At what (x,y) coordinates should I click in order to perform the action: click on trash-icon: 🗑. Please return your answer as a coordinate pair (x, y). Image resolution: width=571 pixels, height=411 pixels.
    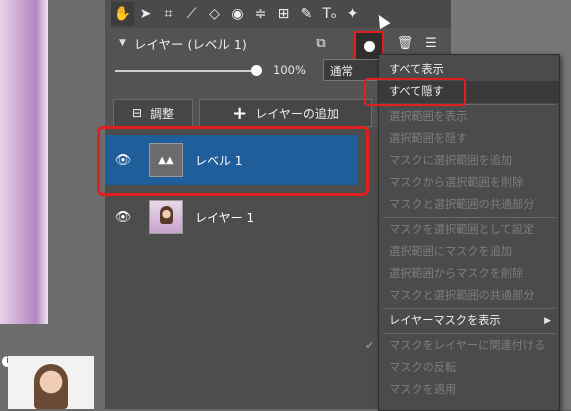
    Looking at the image, I should click on (405, 43).